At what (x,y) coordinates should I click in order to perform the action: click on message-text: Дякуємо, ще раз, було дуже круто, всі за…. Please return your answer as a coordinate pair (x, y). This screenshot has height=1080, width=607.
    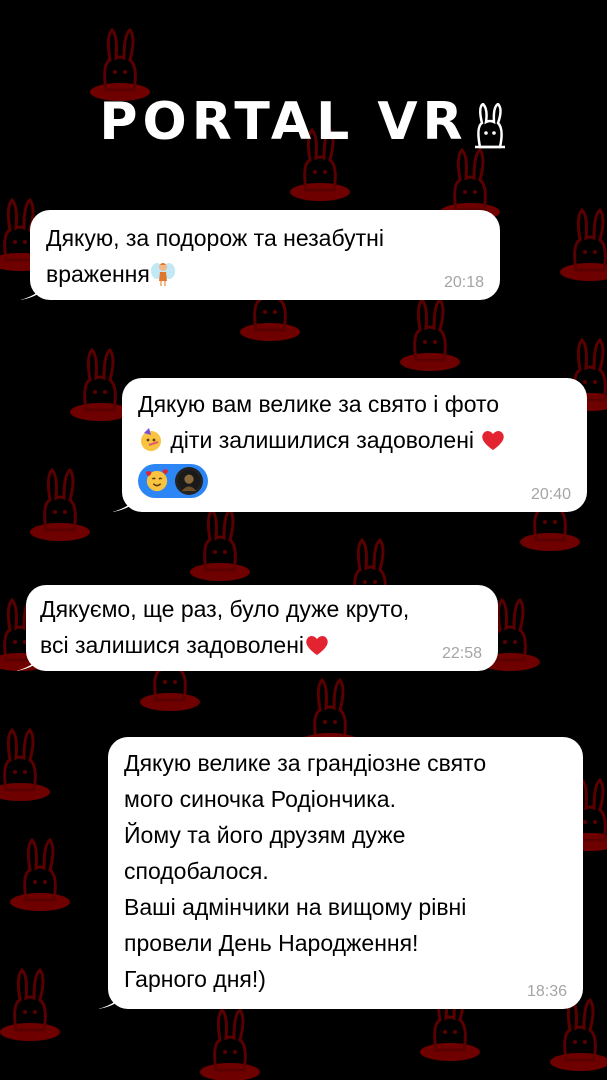
    Looking at the image, I should click on (225, 627).